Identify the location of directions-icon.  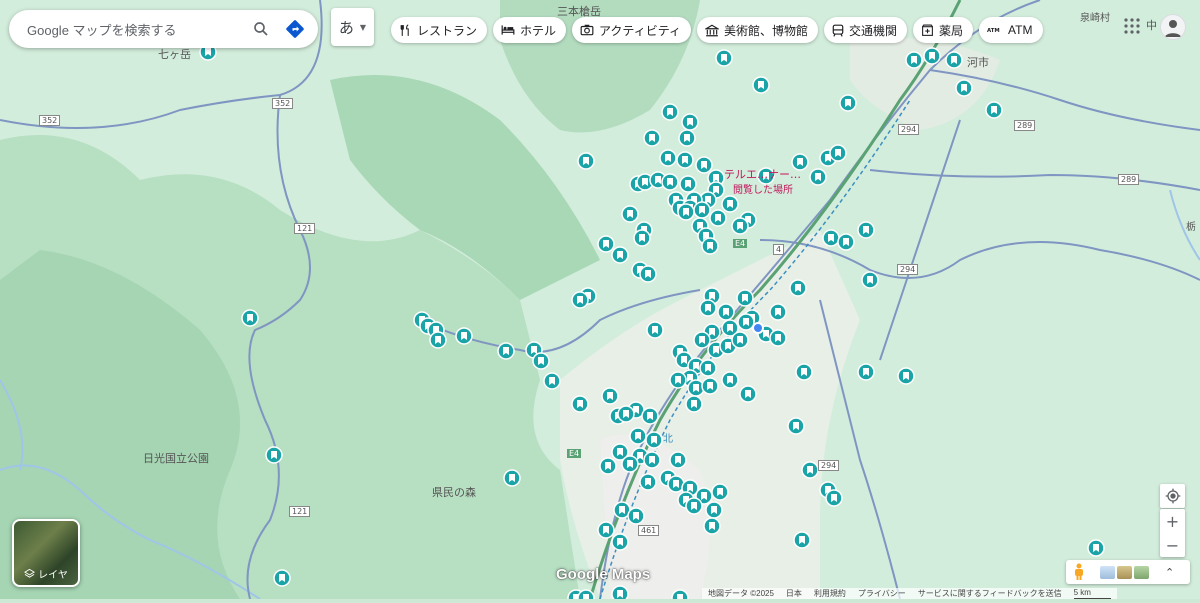
(295, 29).